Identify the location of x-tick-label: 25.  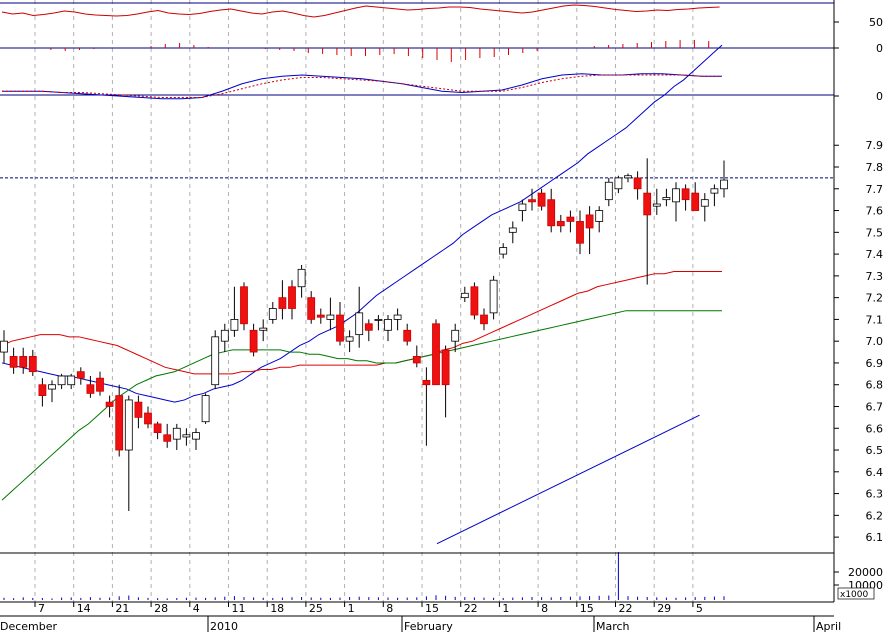
(316, 608).